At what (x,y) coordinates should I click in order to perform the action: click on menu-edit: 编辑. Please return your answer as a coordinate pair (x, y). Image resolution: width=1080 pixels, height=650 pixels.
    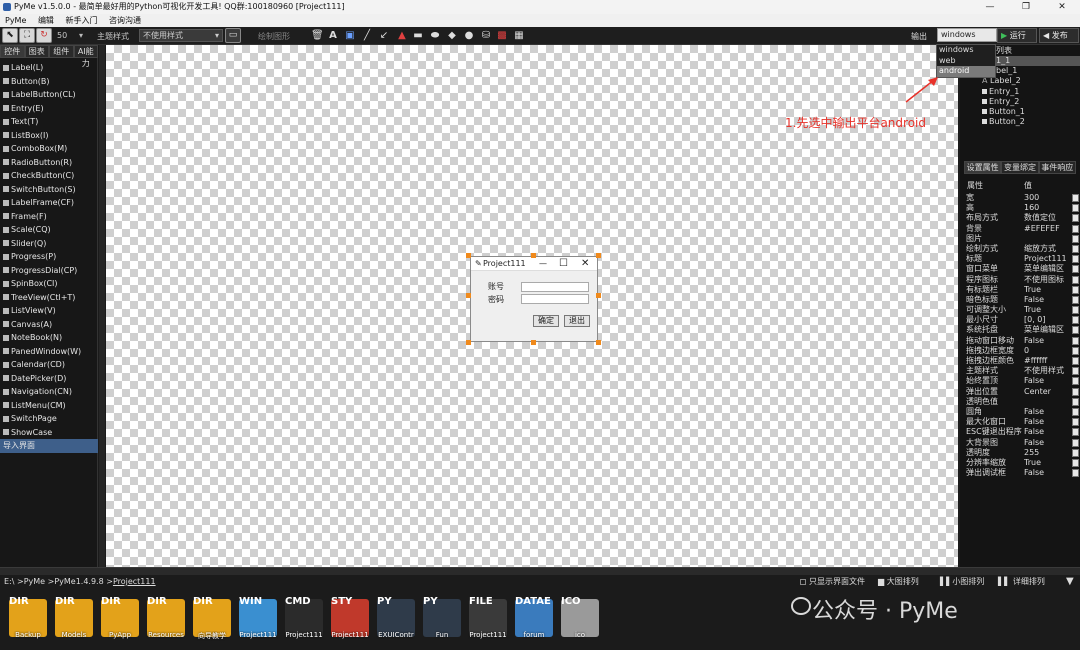
    Looking at the image, I should click on (46, 20).